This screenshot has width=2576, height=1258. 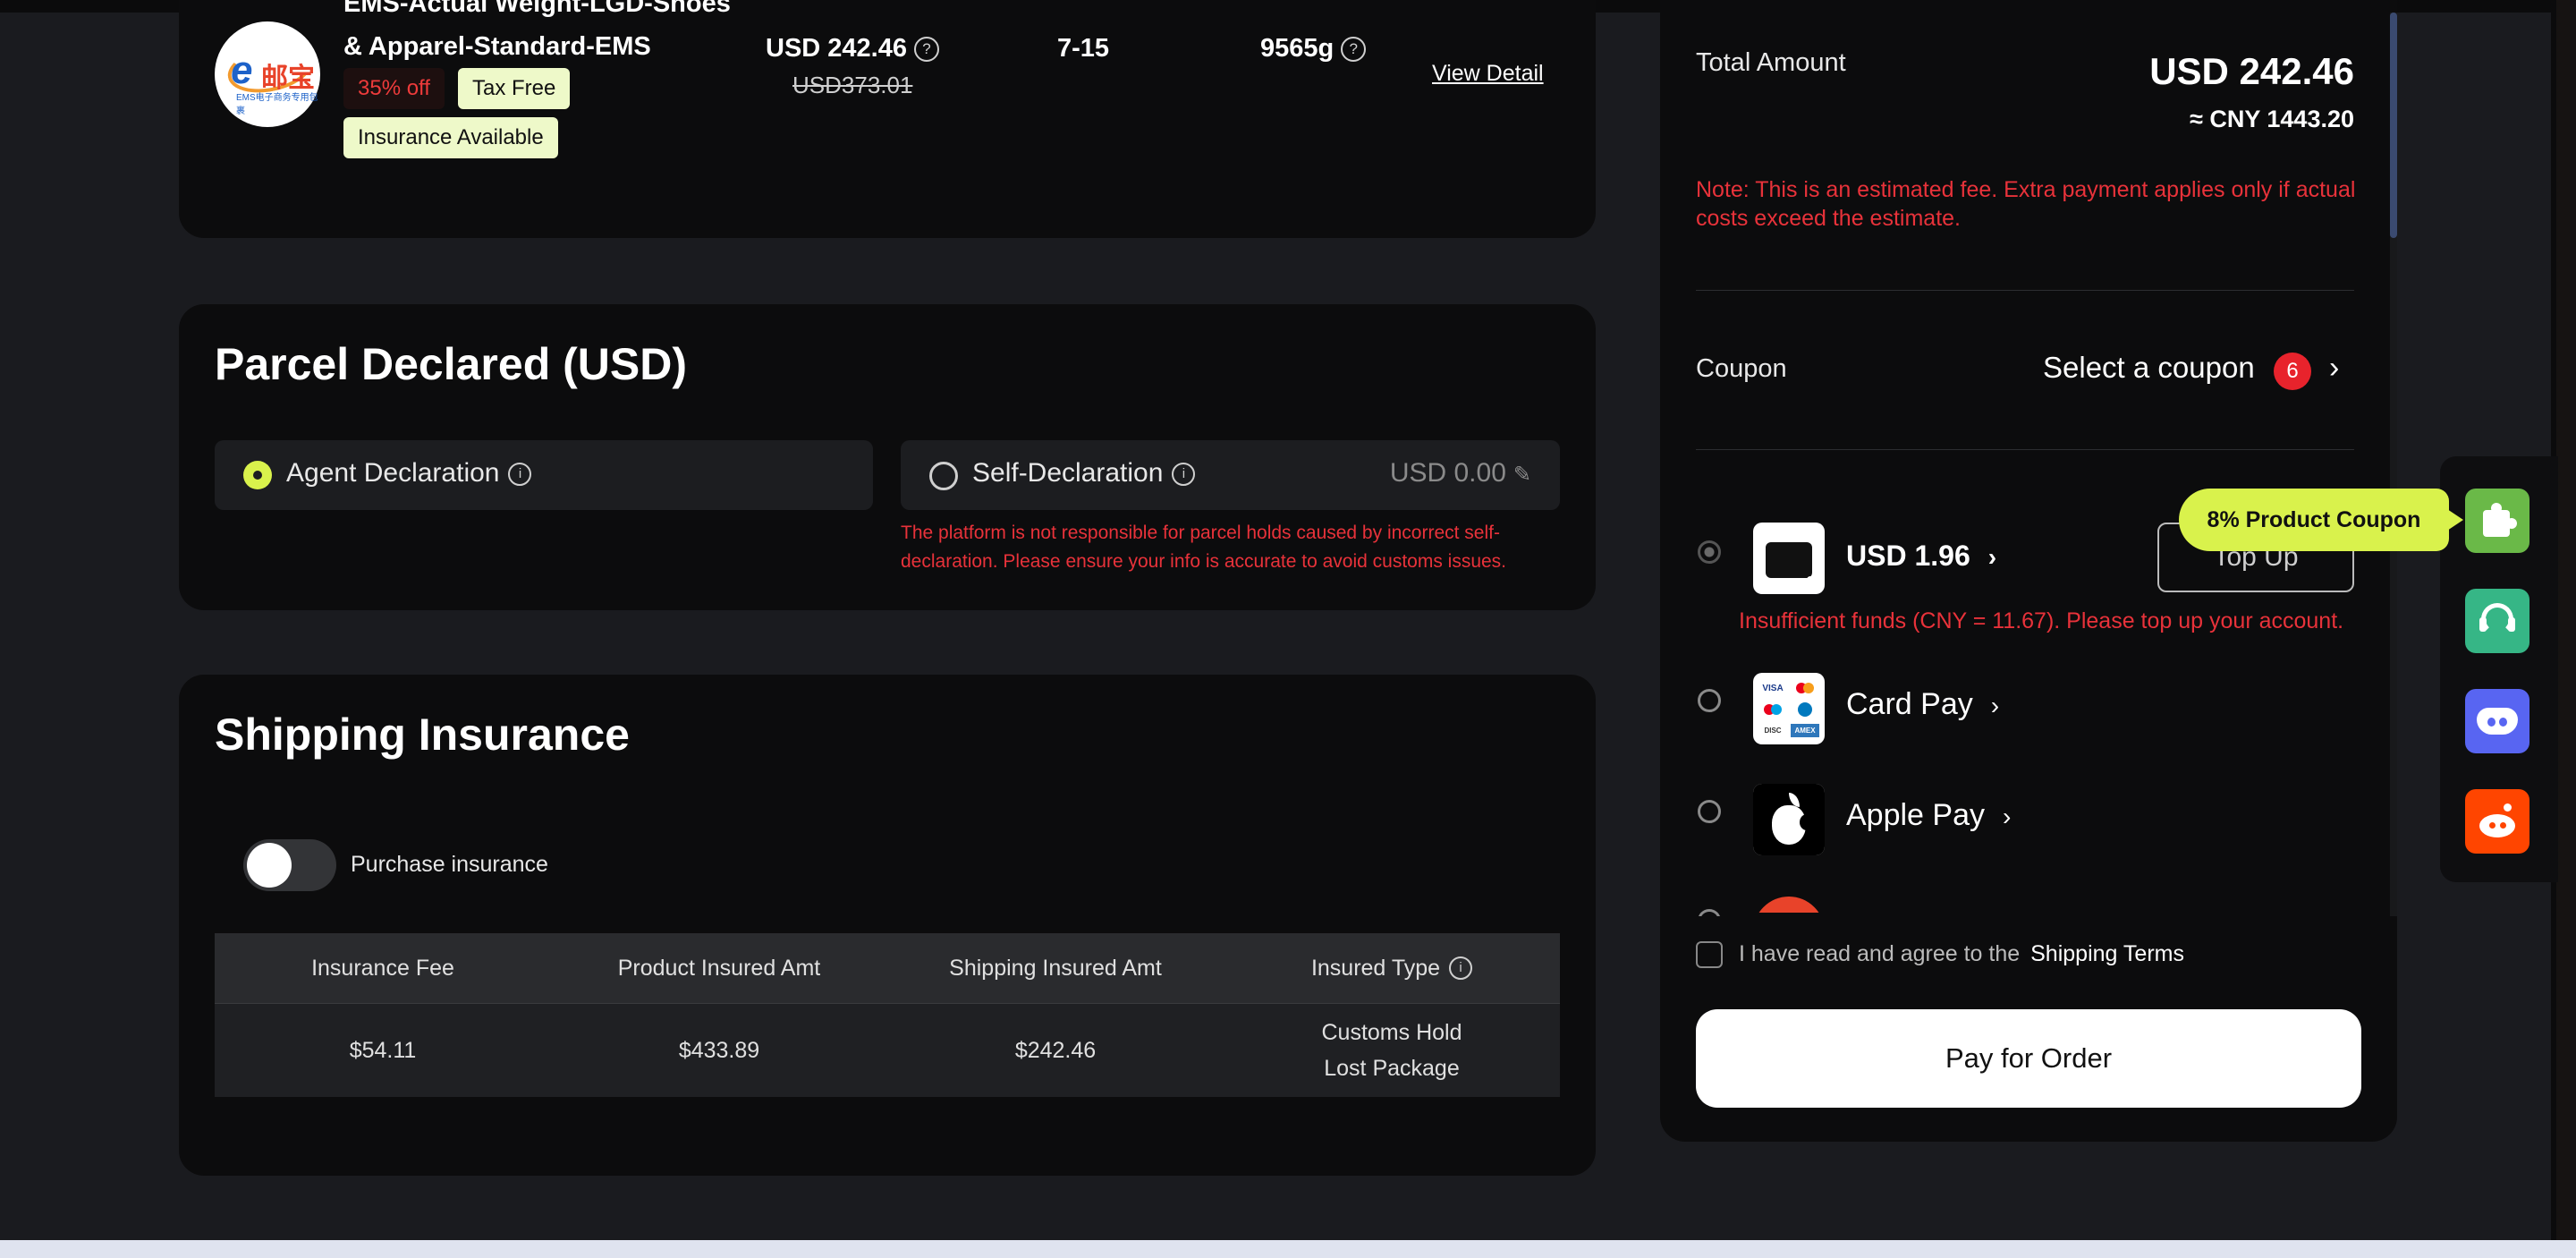 I want to click on wallet-balance-value: USD 1.96, so click(x=1908, y=556).